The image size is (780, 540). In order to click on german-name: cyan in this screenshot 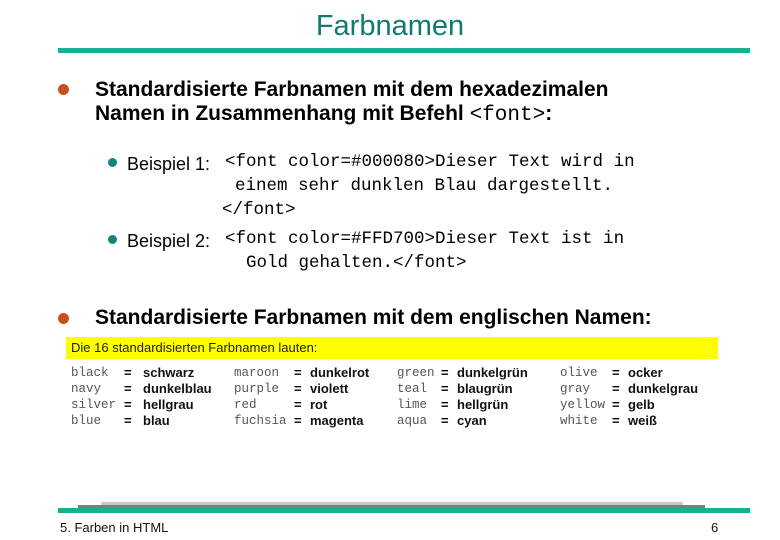, I will do `click(472, 420)`.